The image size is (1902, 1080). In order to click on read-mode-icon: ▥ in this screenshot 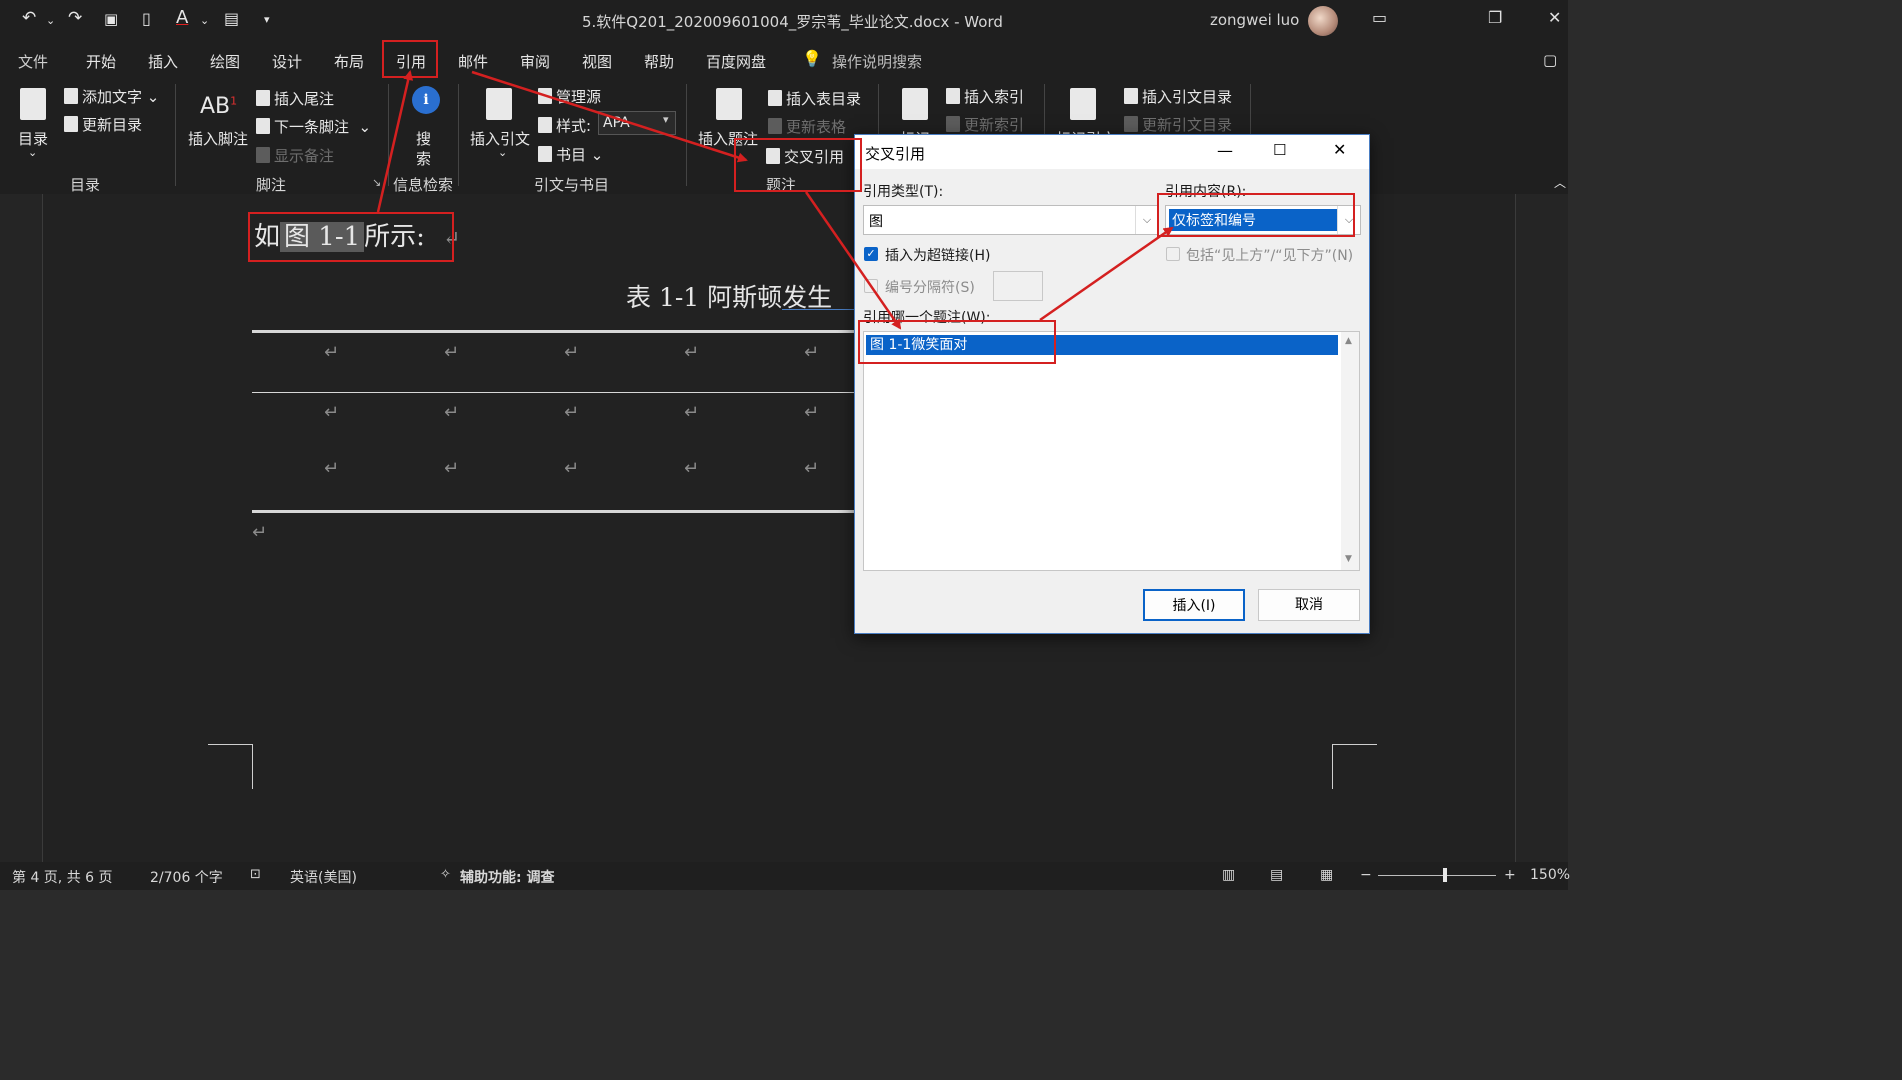, I will do `click(1228, 875)`.